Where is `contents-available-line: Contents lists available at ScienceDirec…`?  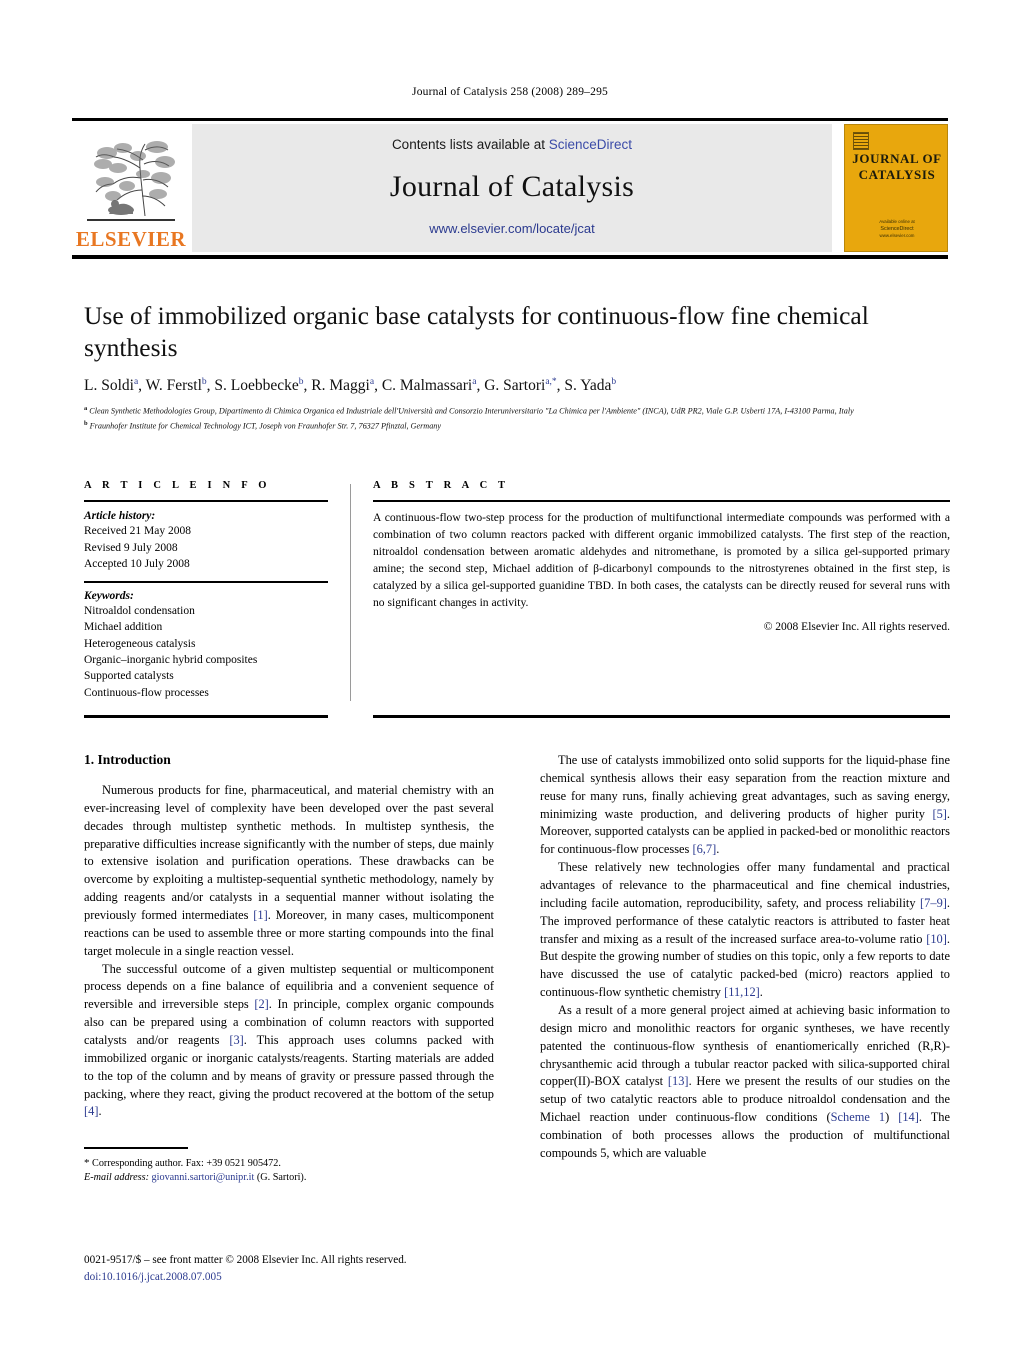 contents-available-line: Contents lists available at ScienceDirec… is located at coordinates (512, 144).